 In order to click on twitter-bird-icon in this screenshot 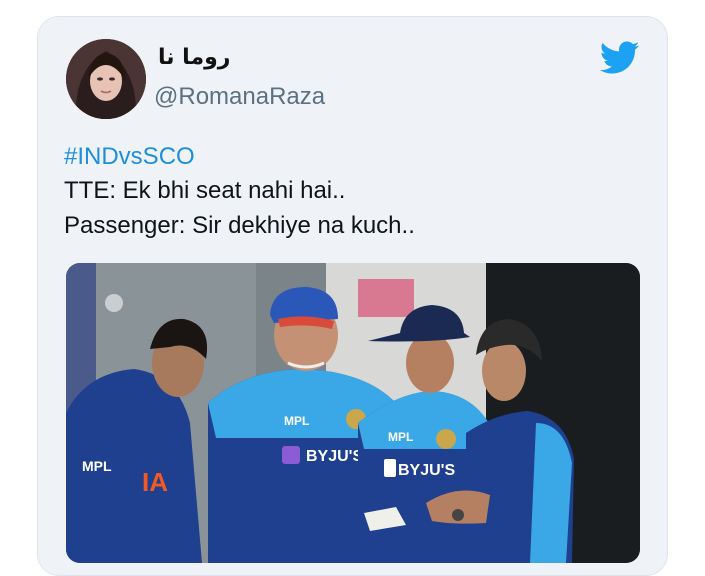, I will do `click(620, 58)`.